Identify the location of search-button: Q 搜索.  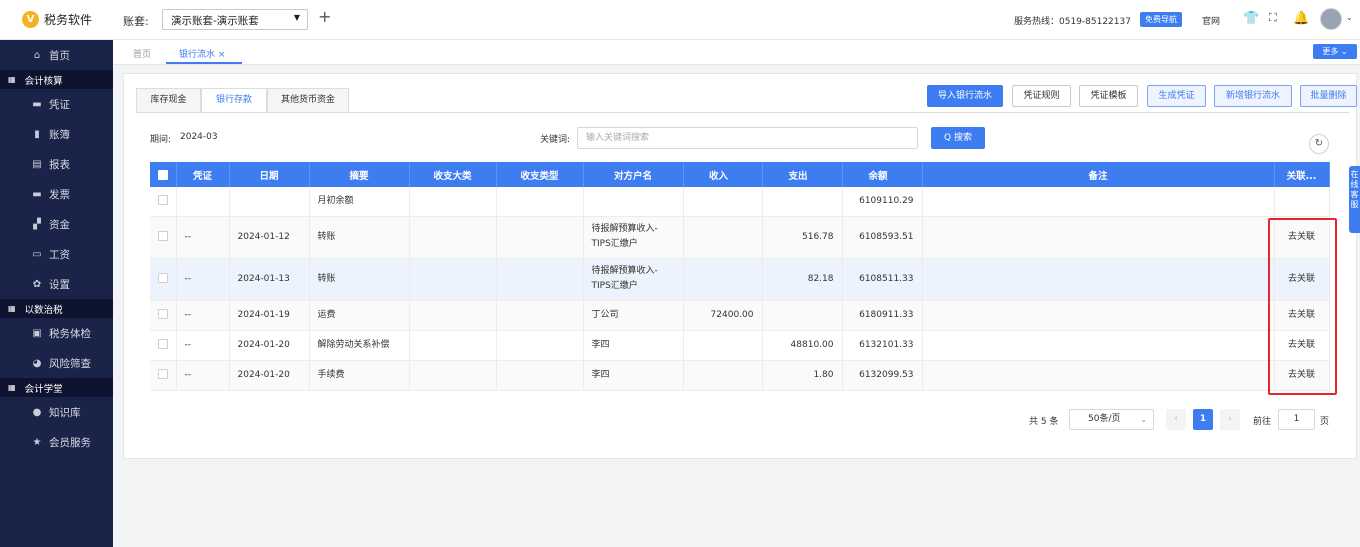
(958, 138).